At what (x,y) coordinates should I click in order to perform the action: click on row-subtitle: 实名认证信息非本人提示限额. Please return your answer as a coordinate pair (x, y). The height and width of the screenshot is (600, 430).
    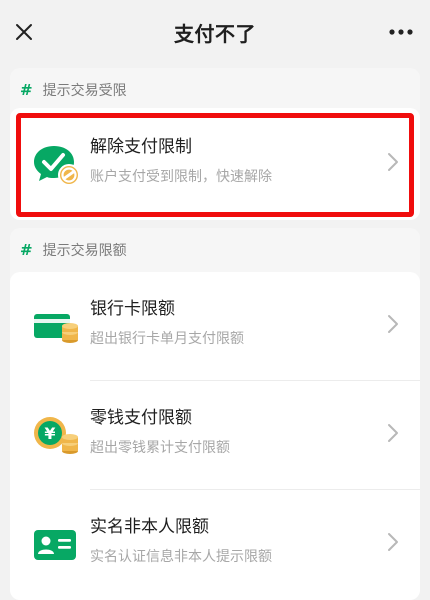
    Looking at the image, I should click on (181, 557).